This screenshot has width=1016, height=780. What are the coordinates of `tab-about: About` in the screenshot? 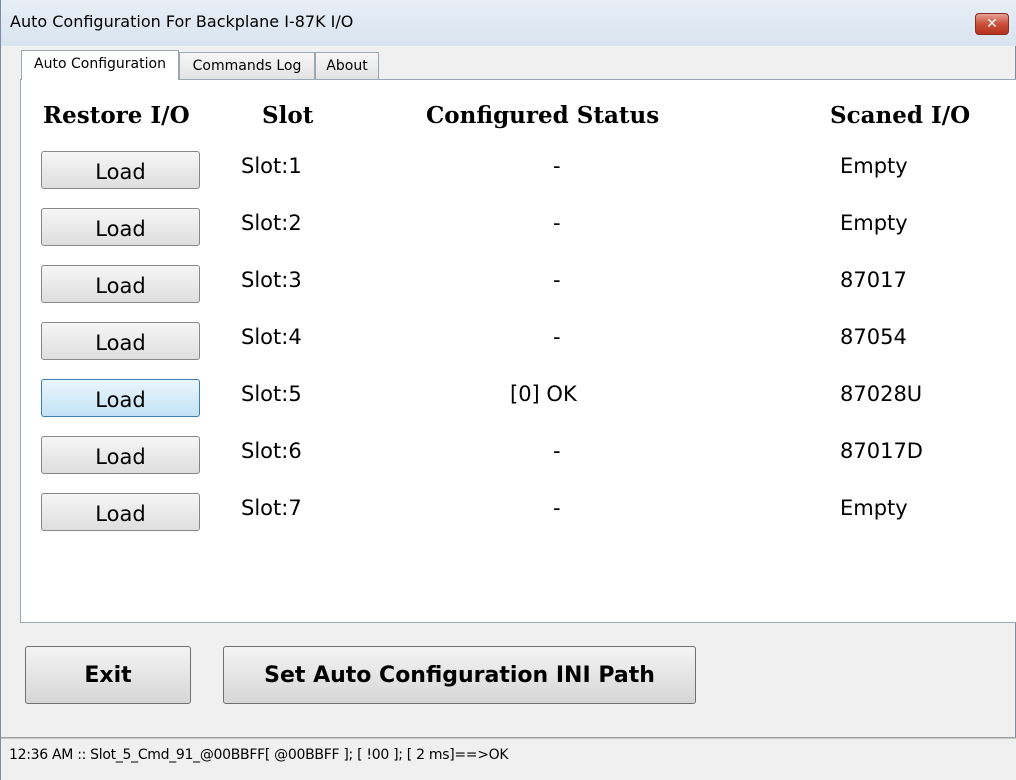 It's located at (347, 65).